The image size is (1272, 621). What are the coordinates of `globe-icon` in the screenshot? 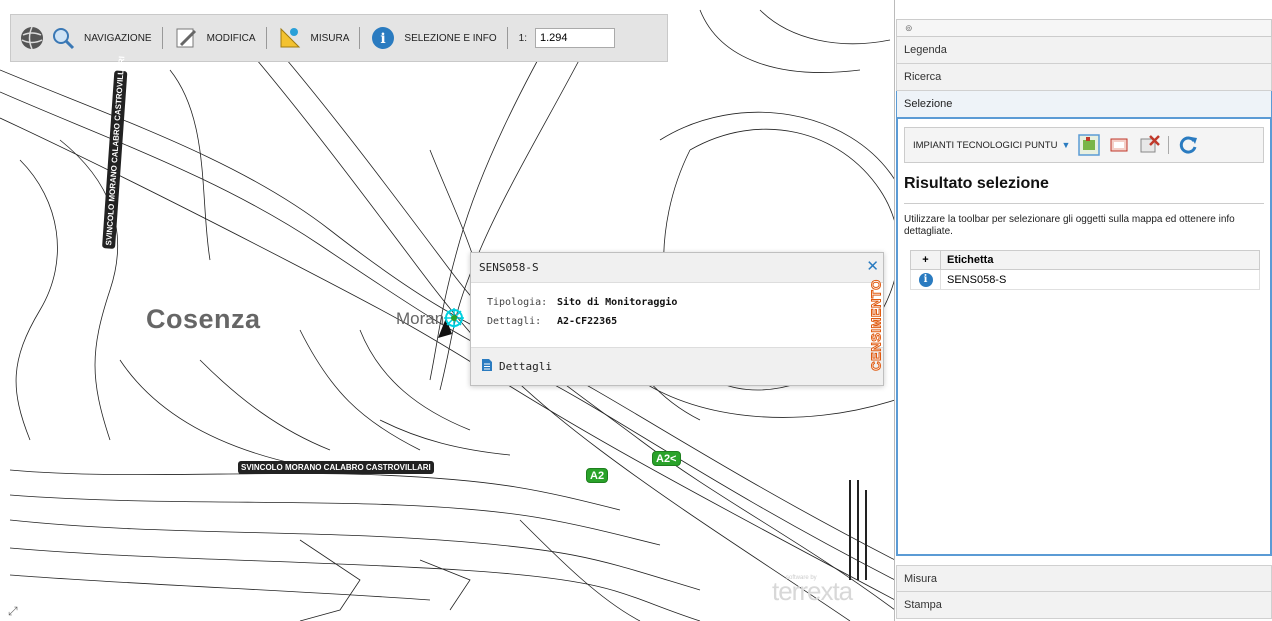 It's located at (32, 38).